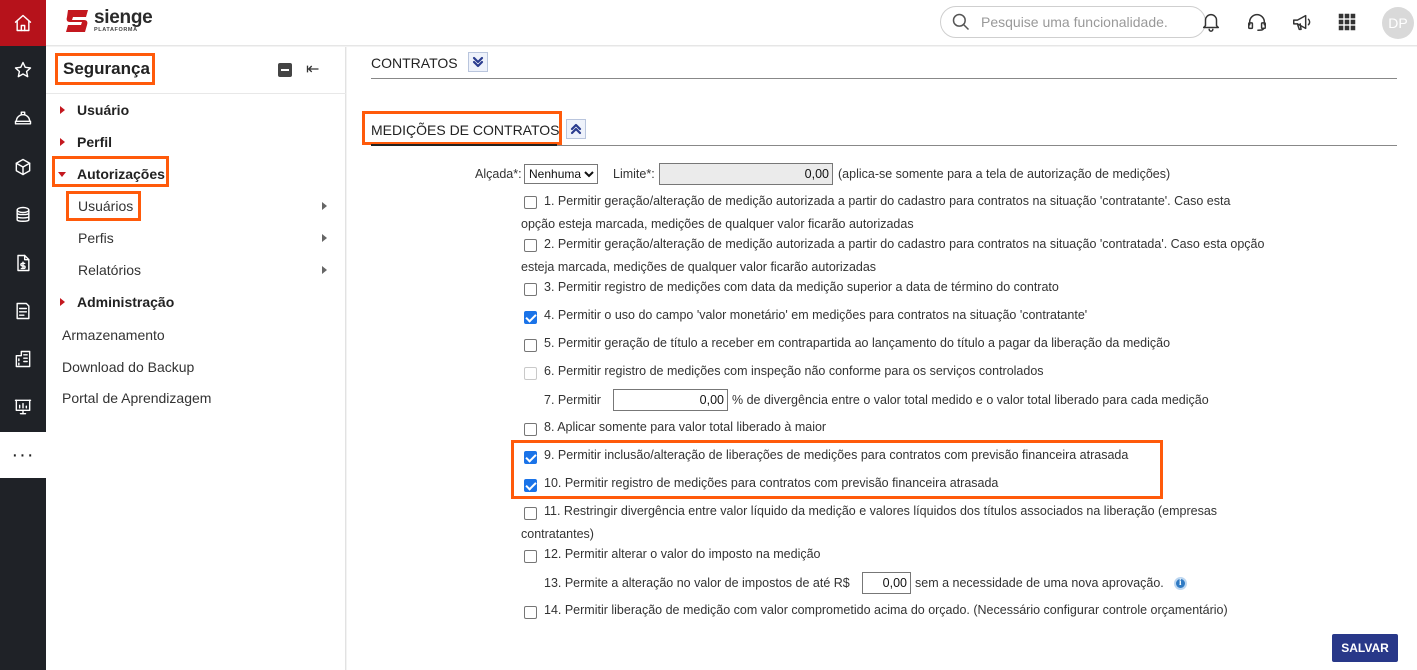 The image size is (1417, 670). I want to click on apps-grid-icon, so click(1347, 22).